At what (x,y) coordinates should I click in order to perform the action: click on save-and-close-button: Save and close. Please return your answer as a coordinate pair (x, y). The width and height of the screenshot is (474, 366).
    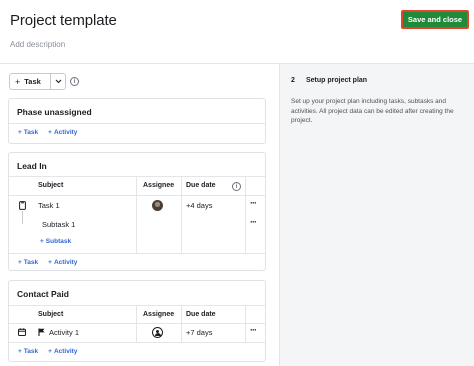
    Looking at the image, I should click on (435, 19).